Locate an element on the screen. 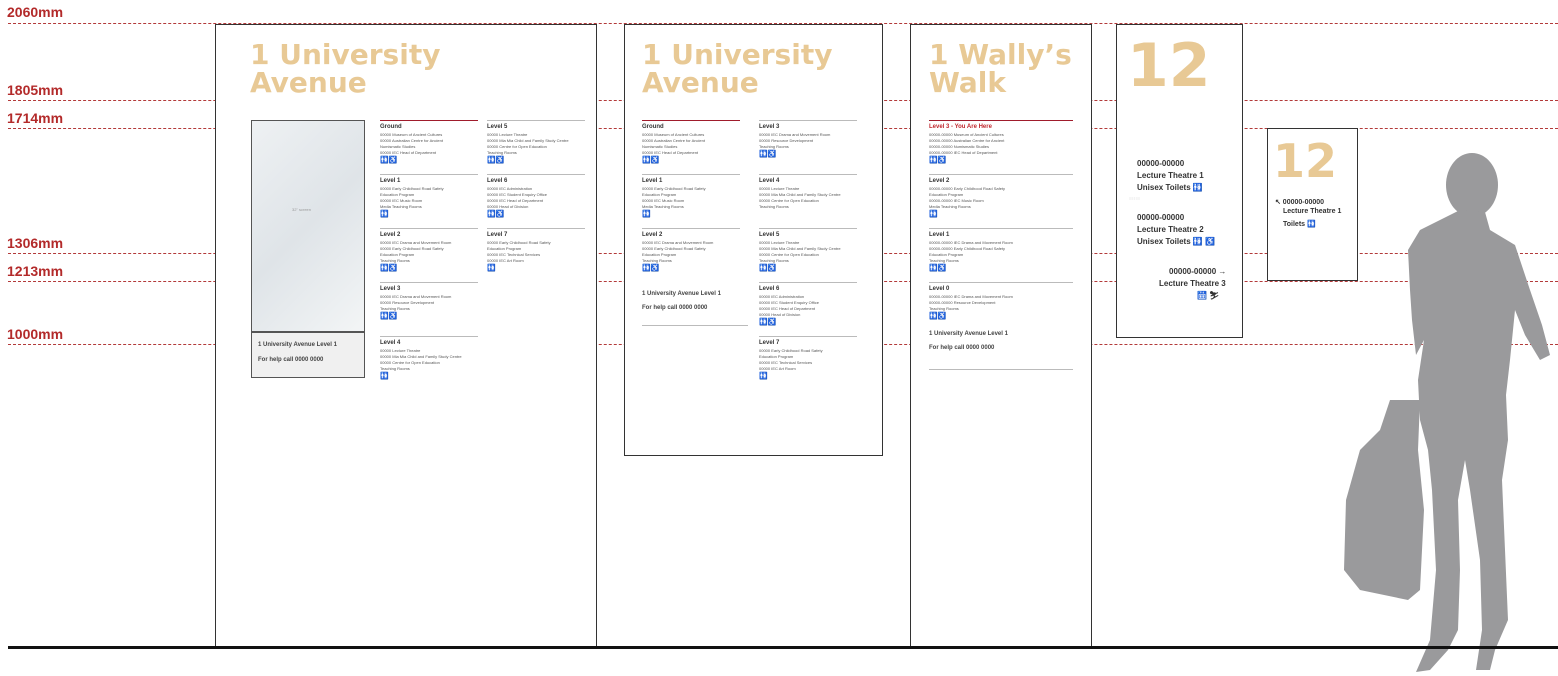 Image resolution: width=1558 pixels, height=676 pixels. sign1-title: 1 University Avenue is located at coordinates (345, 68).